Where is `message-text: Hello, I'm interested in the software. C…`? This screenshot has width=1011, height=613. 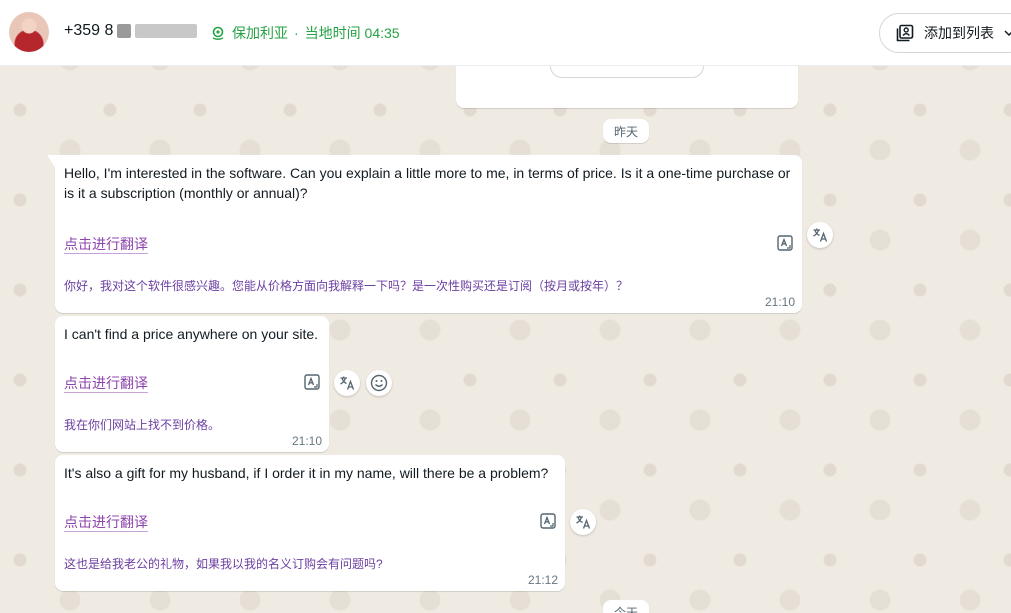 message-text: Hello, I'm interested in the software. C… is located at coordinates (427, 183).